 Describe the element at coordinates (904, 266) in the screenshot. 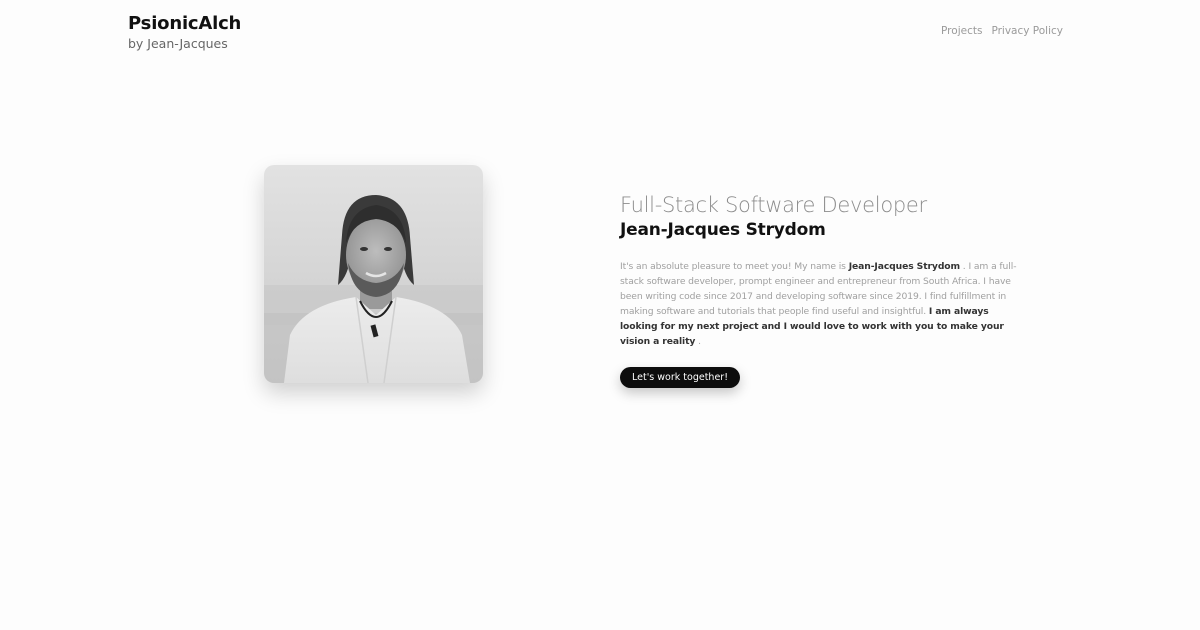

I see `bio-name-bold: Jean-Jacques Strydom` at that location.